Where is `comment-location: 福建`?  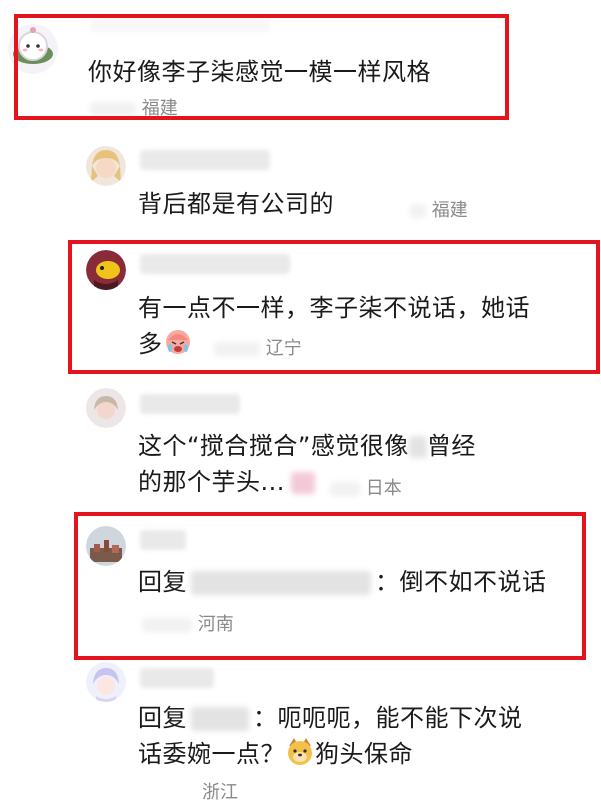
comment-location: 福建 is located at coordinates (439, 209).